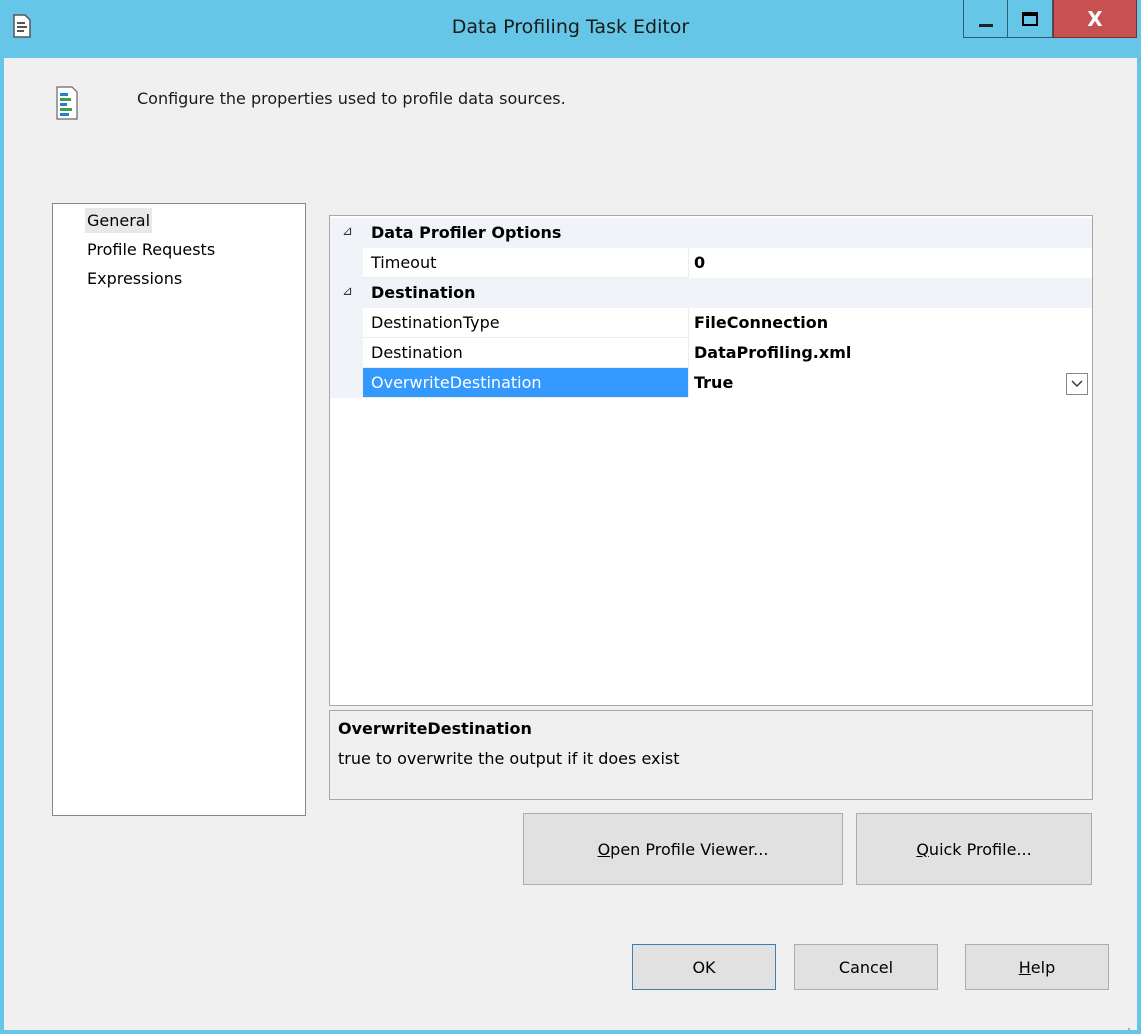 Image resolution: width=1141 pixels, height=1034 pixels. What do you see at coordinates (711, 233) in the screenshot?
I see `category-row-data-profiler-options: ⊿ Data Profiler Options` at bounding box center [711, 233].